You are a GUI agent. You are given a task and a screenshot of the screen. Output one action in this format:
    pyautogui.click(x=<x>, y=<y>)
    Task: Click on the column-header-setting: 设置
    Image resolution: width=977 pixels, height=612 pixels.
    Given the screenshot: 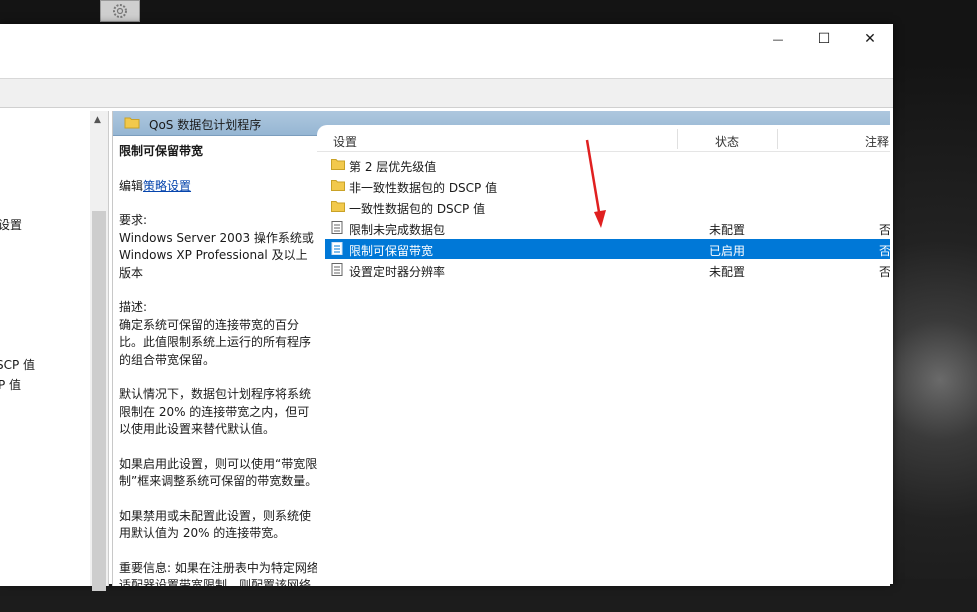 What is the action you would take?
    pyautogui.click(x=345, y=141)
    